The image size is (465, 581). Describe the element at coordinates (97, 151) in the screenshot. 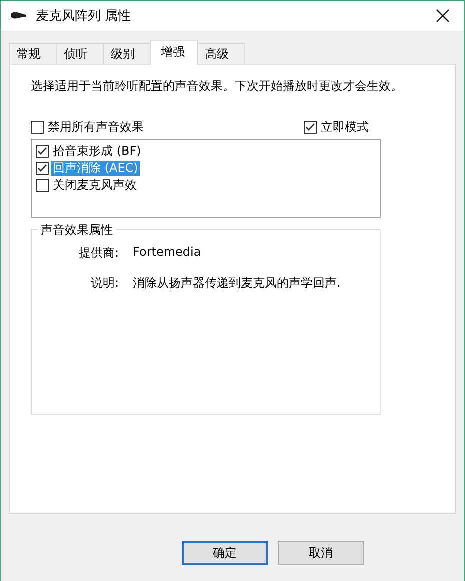

I see `list-item: 拾音束形成 (BF)` at that location.